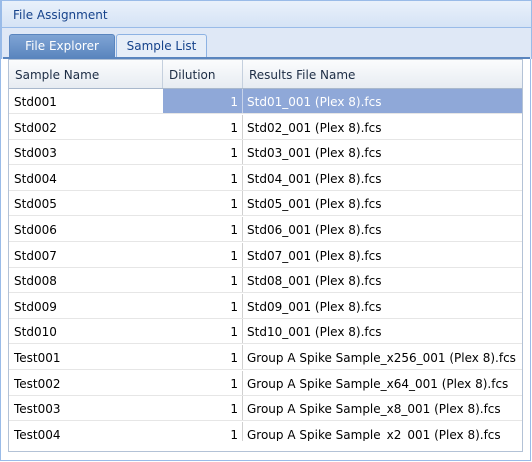 Image resolution: width=532 pixels, height=462 pixels. I want to click on sample-name-cell: Std006, so click(86, 229).